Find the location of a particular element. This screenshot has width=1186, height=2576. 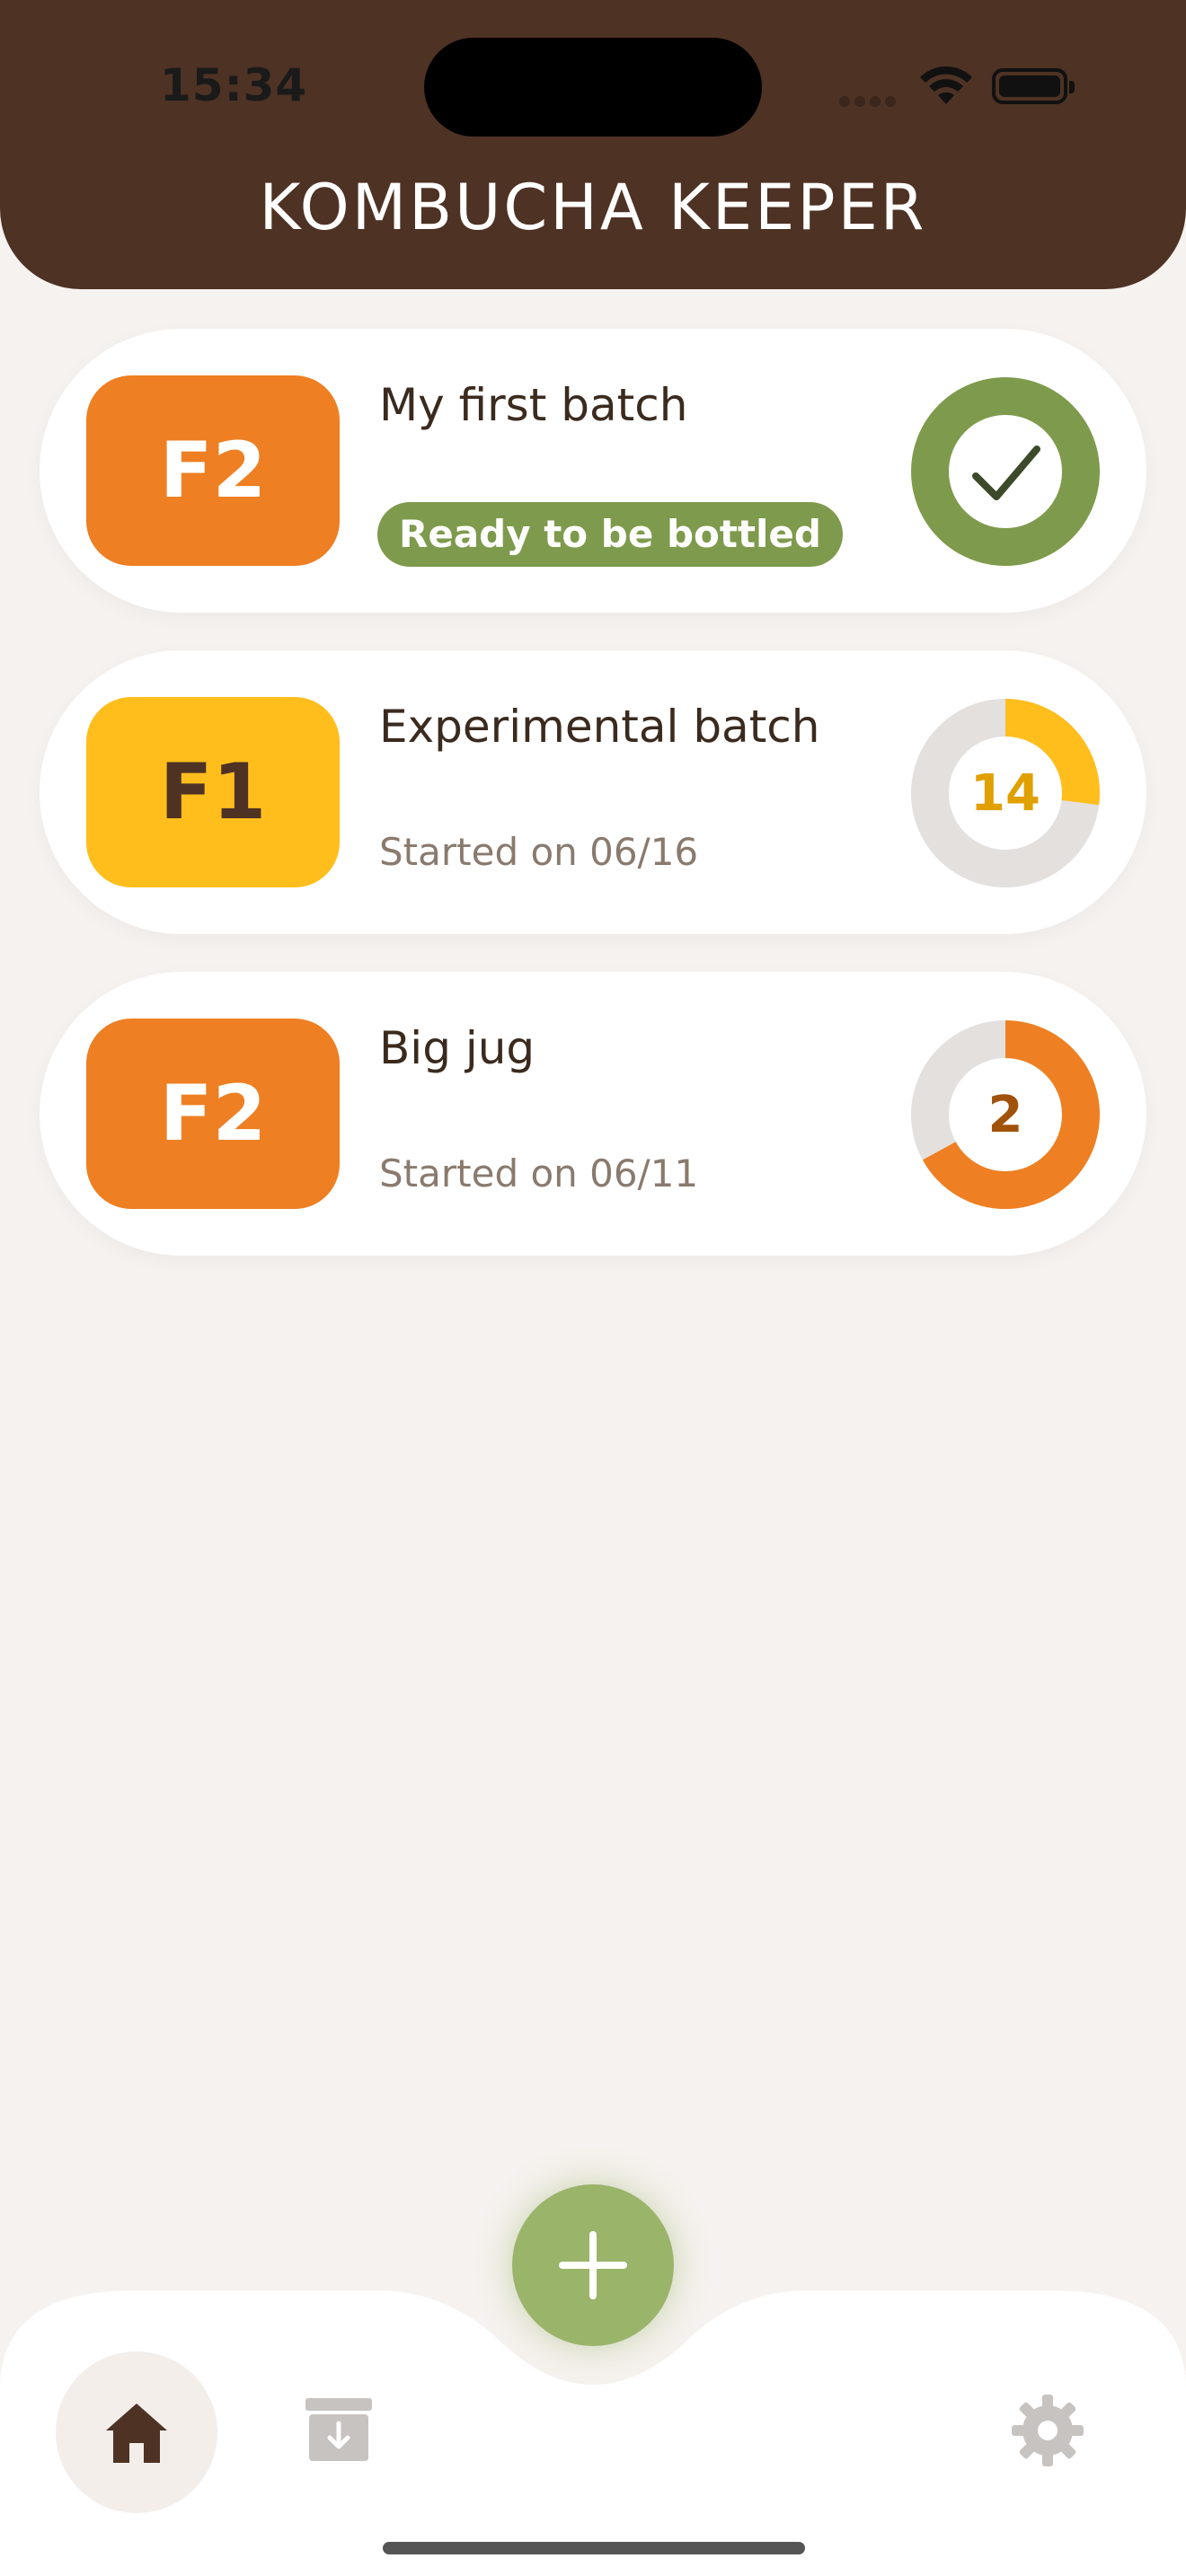

progress-ring: 2 is located at coordinates (1005, 1114).